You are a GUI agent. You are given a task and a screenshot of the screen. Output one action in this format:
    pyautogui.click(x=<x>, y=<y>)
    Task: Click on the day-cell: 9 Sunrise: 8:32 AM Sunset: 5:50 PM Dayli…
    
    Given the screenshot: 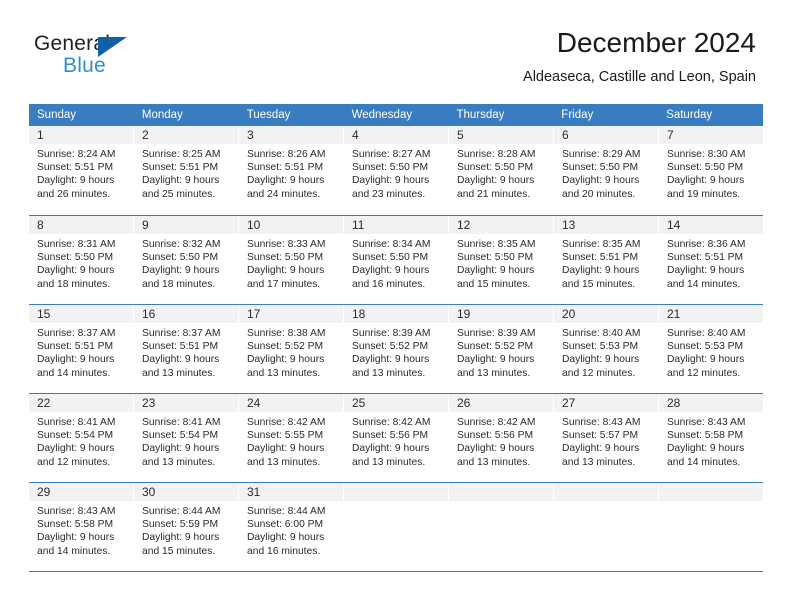 What is the action you would take?
    pyautogui.click(x=186, y=260)
    